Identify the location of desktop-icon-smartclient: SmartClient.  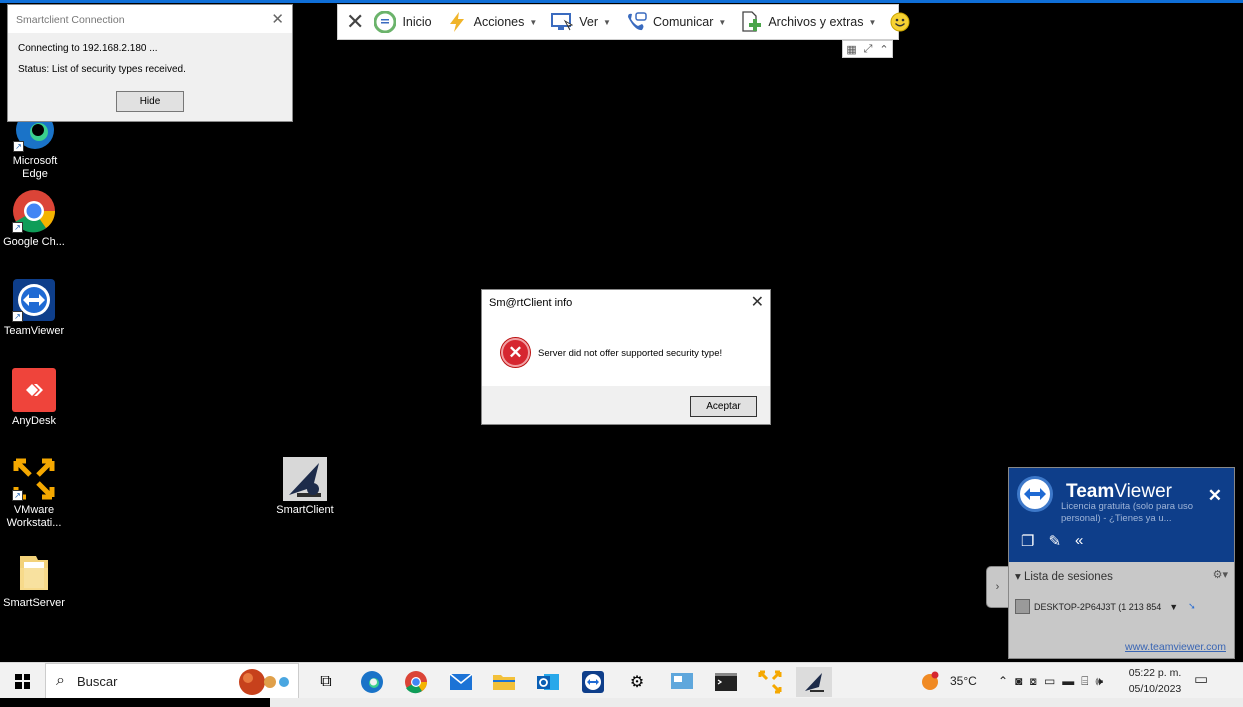
(305, 487).